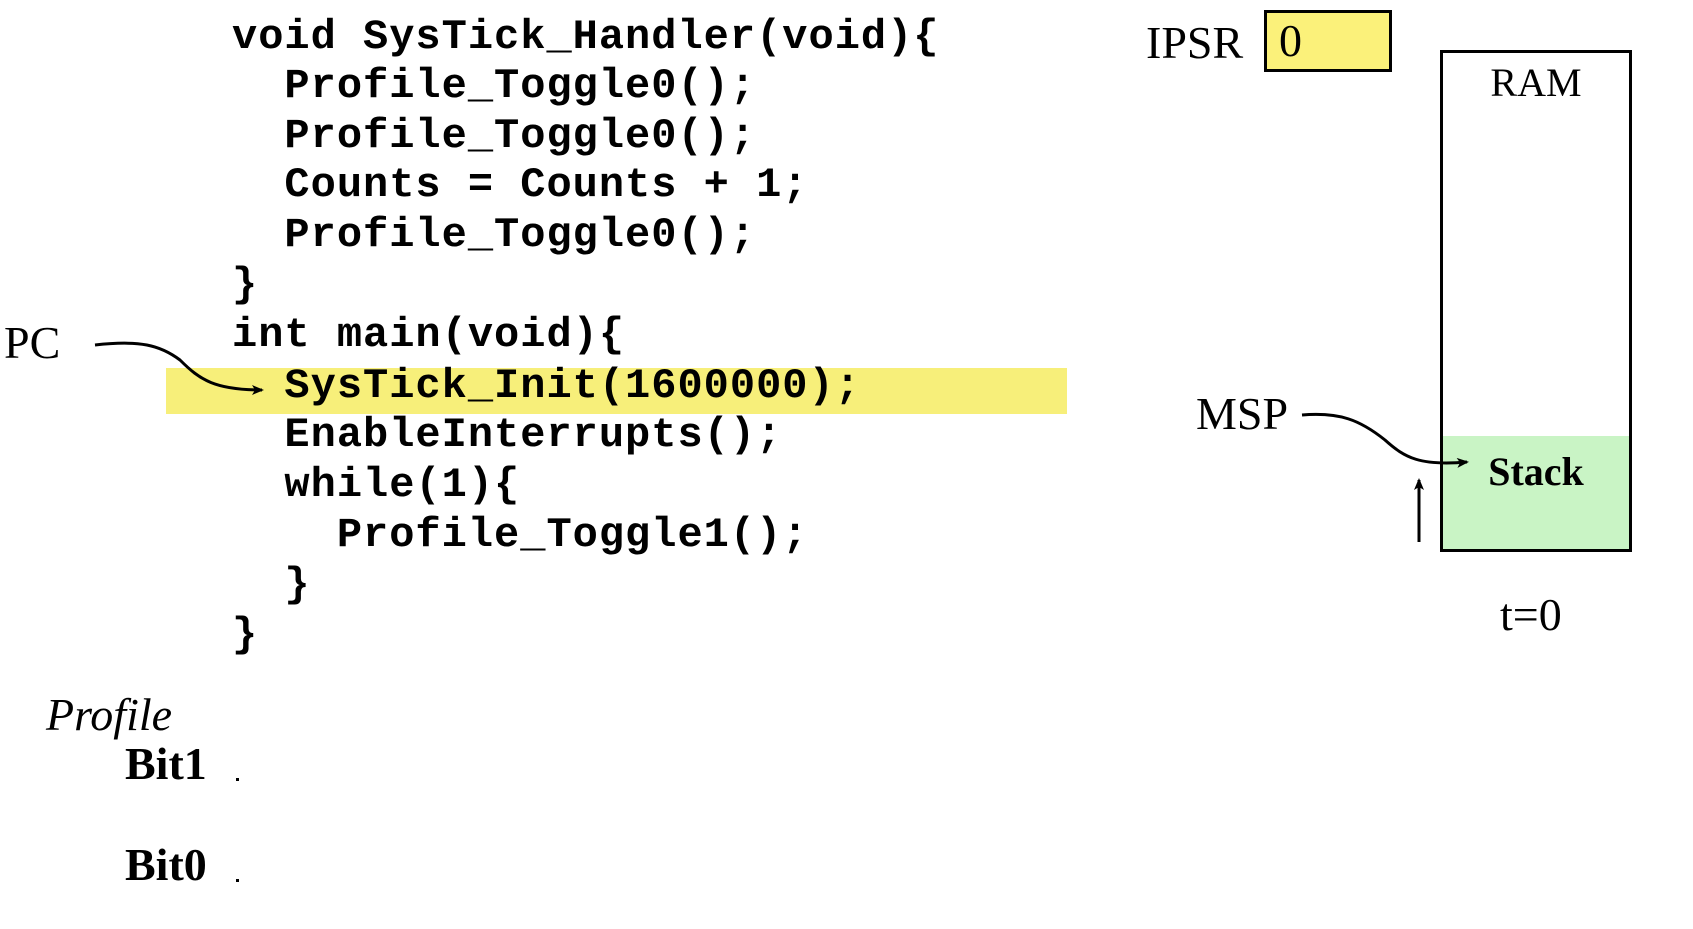 This screenshot has width=1693, height=929. I want to click on ipsr-value: 0, so click(1290, 40).